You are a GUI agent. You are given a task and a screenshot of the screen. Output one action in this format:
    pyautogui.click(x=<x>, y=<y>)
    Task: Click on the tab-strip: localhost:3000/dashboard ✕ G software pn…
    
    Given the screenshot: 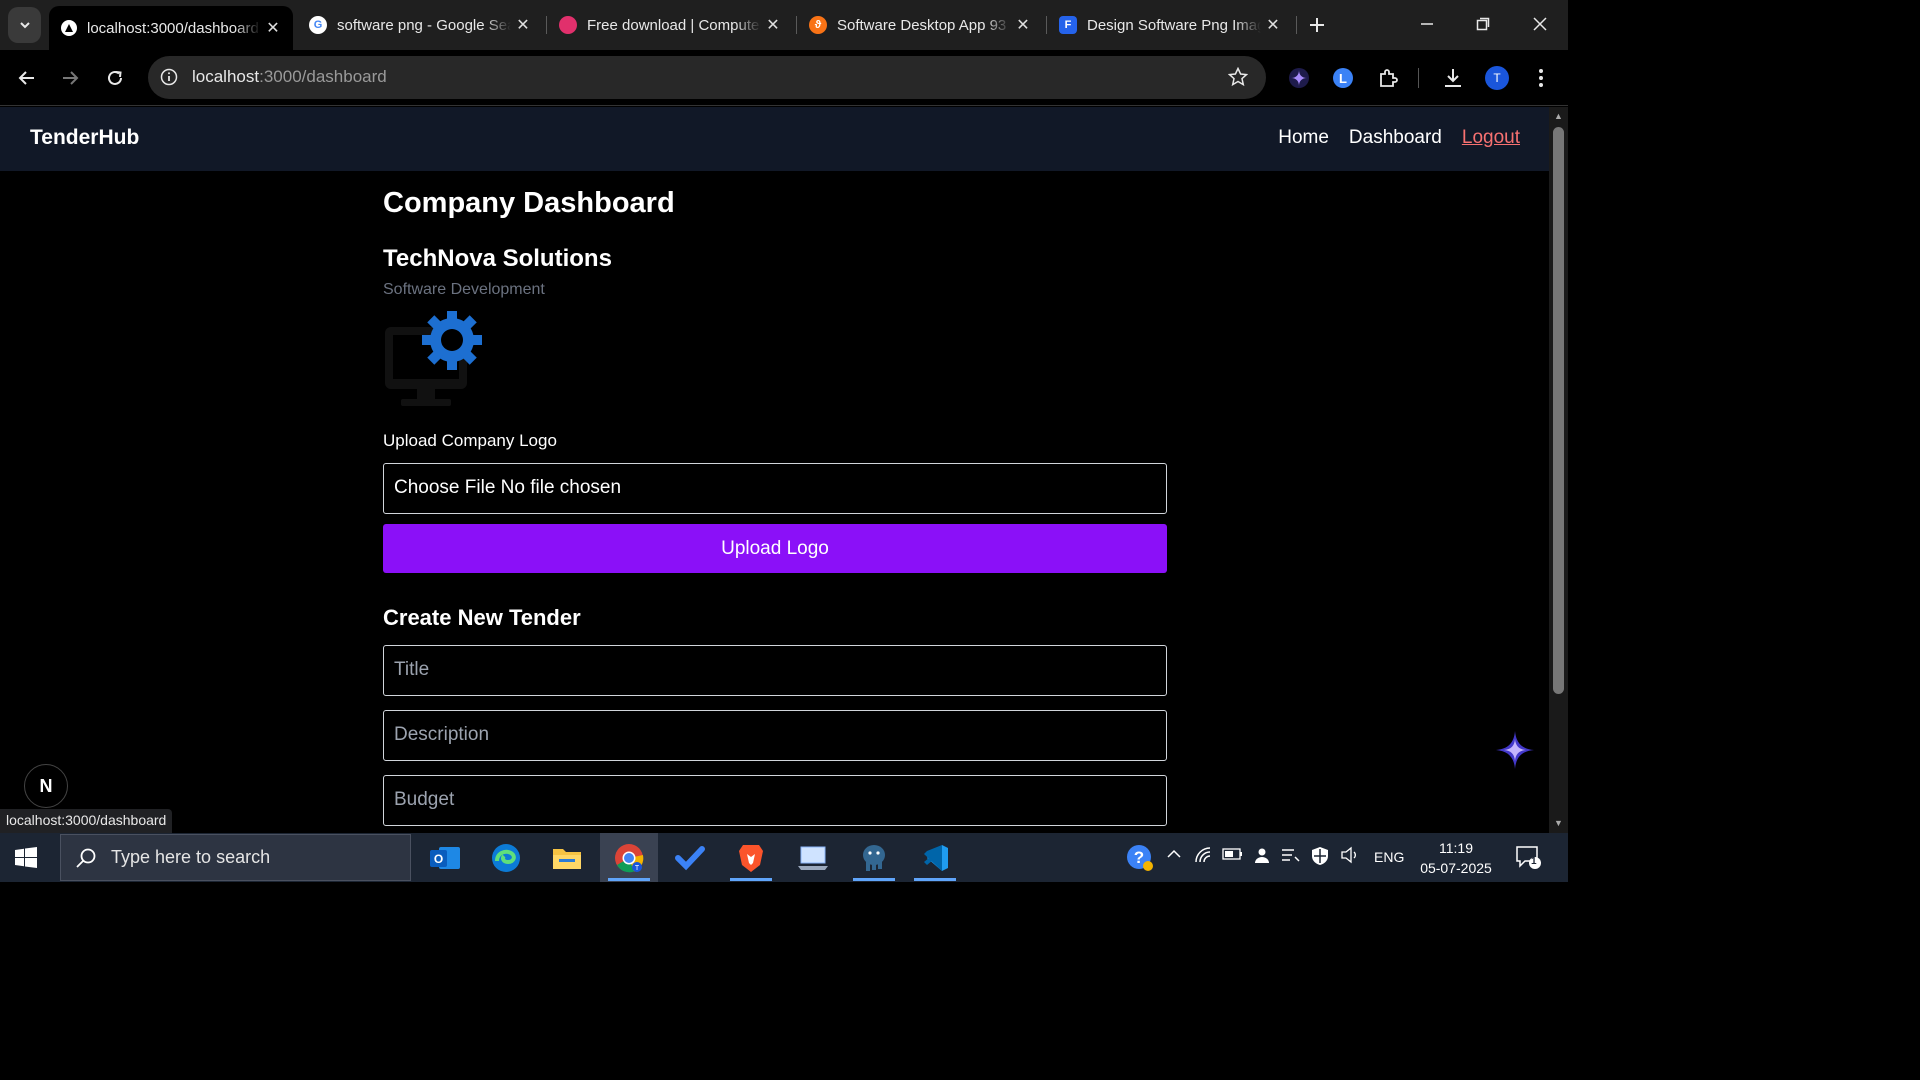 What is the action you would take?
    pyautogui.click(x=784, y=25)
    